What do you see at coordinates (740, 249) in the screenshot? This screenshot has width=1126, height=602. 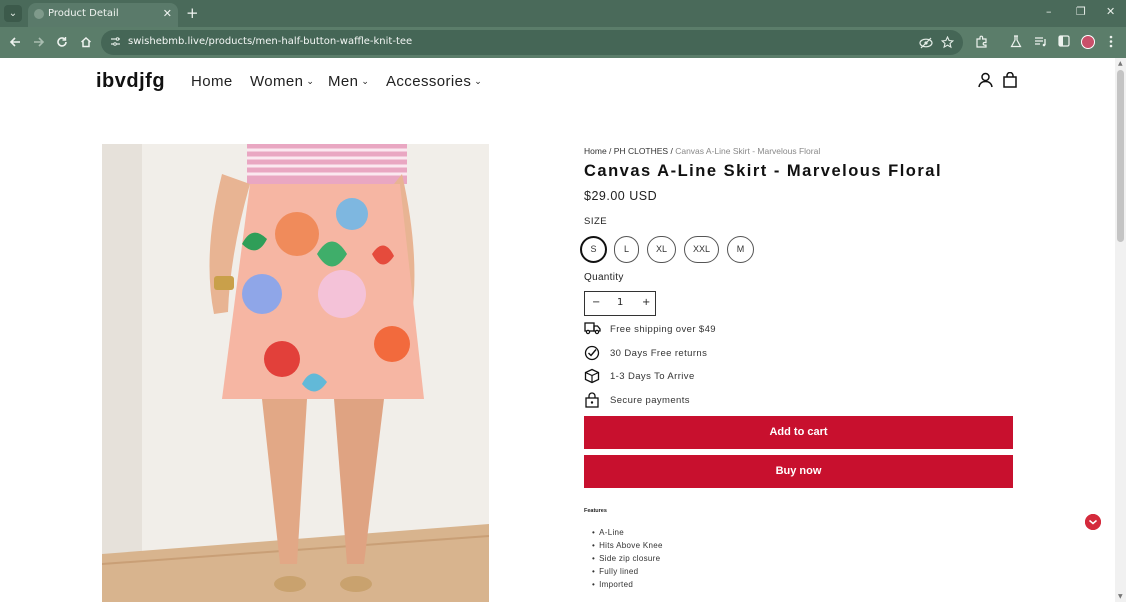 I see `size-option-m: M` at bounding box center [740, 249].